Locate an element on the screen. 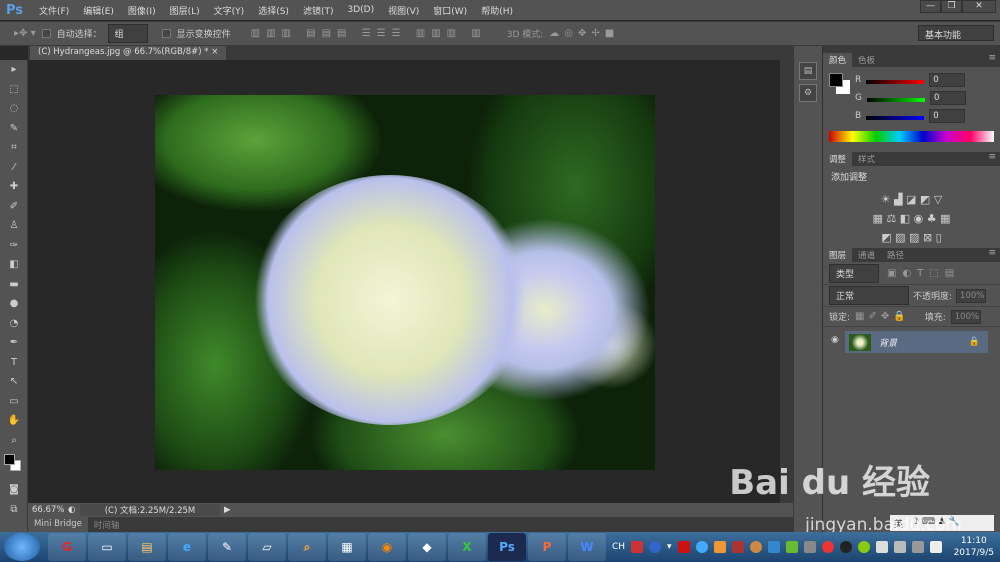 This screenshot has width=1000, height=562. align-icons: ▥▥▥ ▤▤▤ ☰☰☰ ▥▥▥ ▥ is located at coordinates (369, 33).